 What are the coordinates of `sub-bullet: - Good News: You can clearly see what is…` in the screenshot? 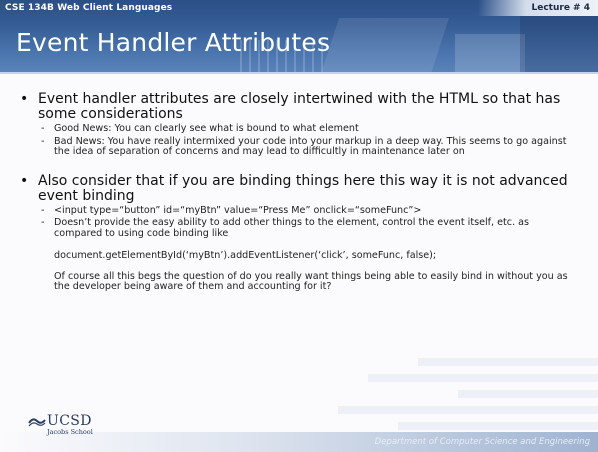 It's located at (309, 129).